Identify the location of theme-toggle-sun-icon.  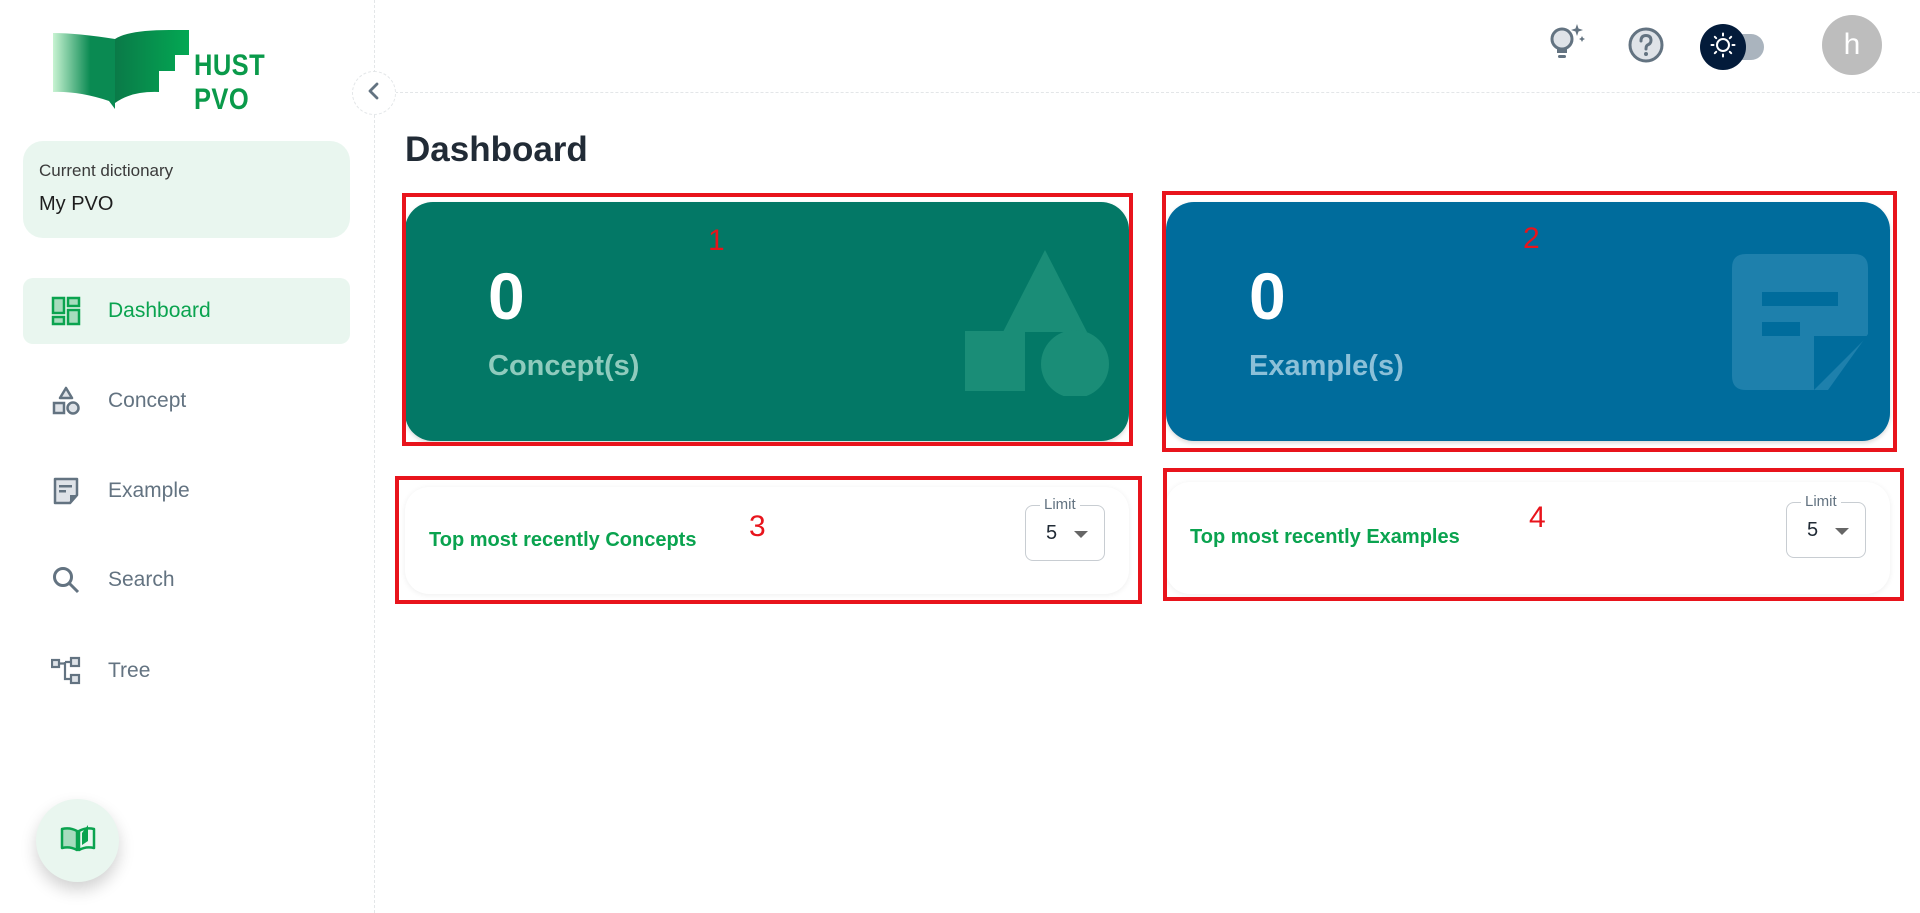
(1723, 47).